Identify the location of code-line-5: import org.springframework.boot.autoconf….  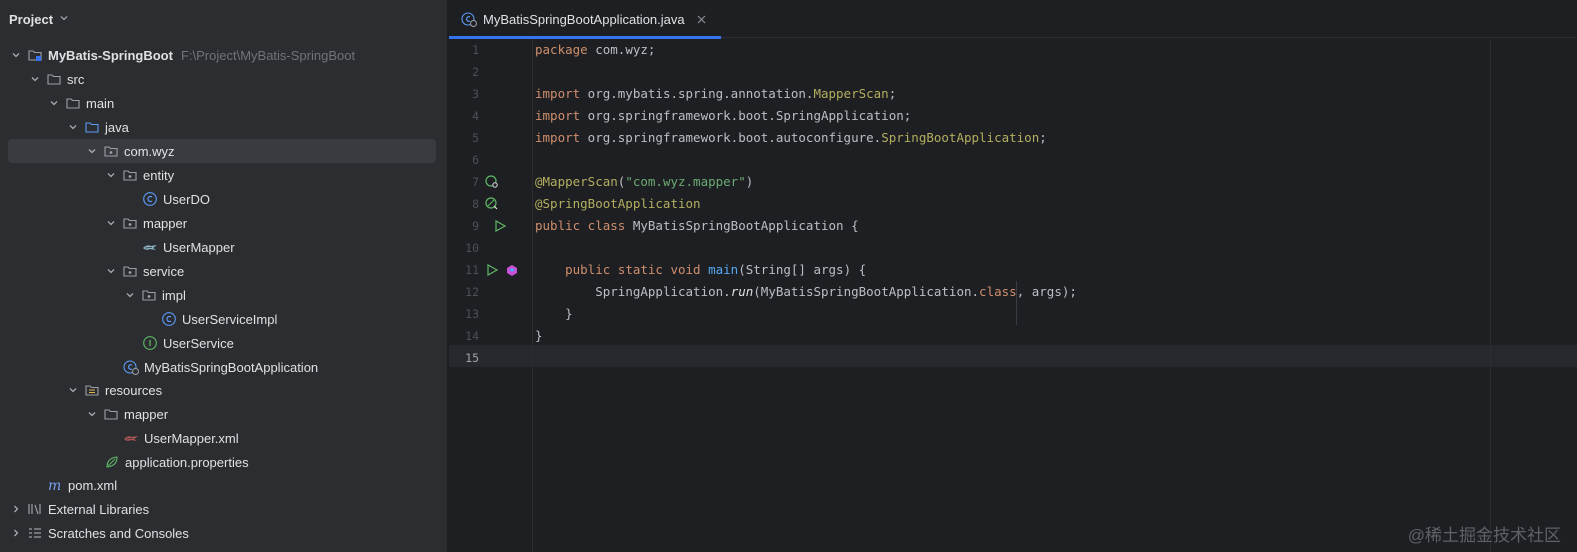
(1055, 138).